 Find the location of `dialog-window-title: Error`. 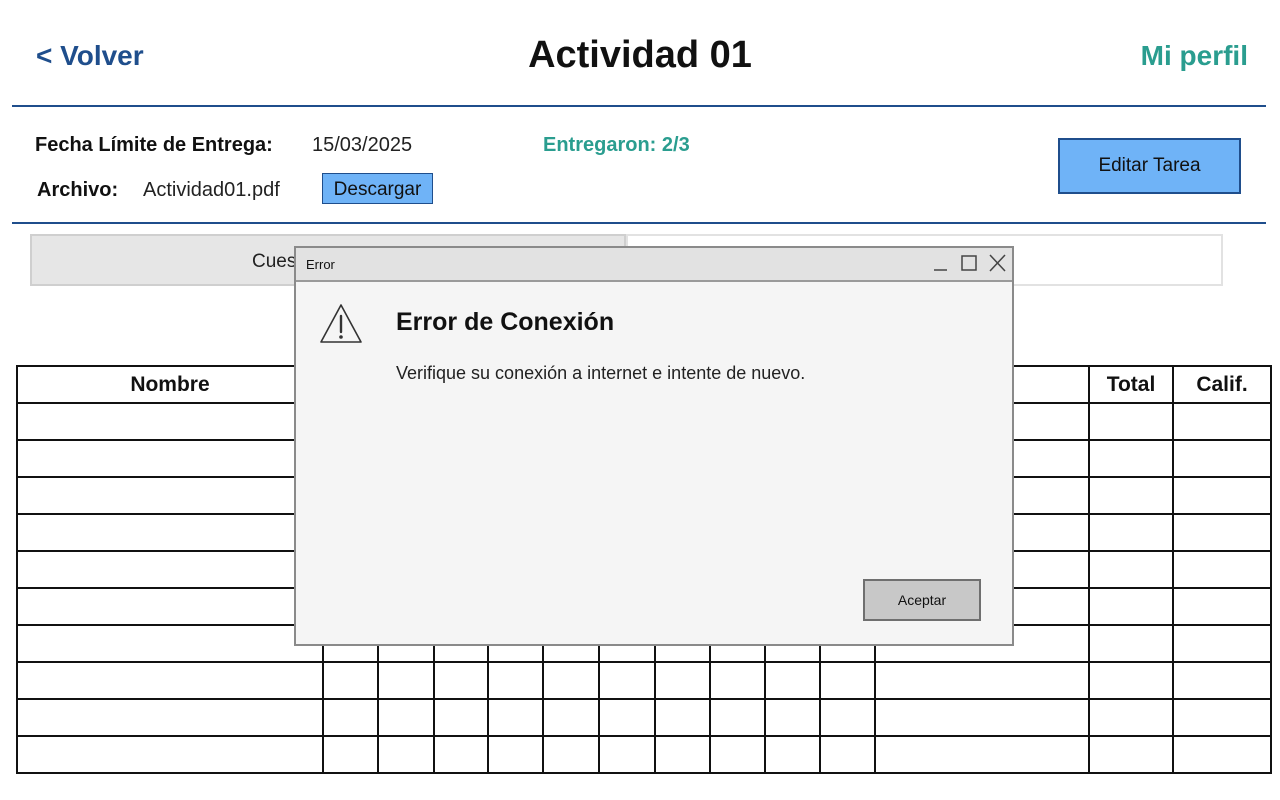

dialog-window-title: Error is located at coordinates (320, 264).